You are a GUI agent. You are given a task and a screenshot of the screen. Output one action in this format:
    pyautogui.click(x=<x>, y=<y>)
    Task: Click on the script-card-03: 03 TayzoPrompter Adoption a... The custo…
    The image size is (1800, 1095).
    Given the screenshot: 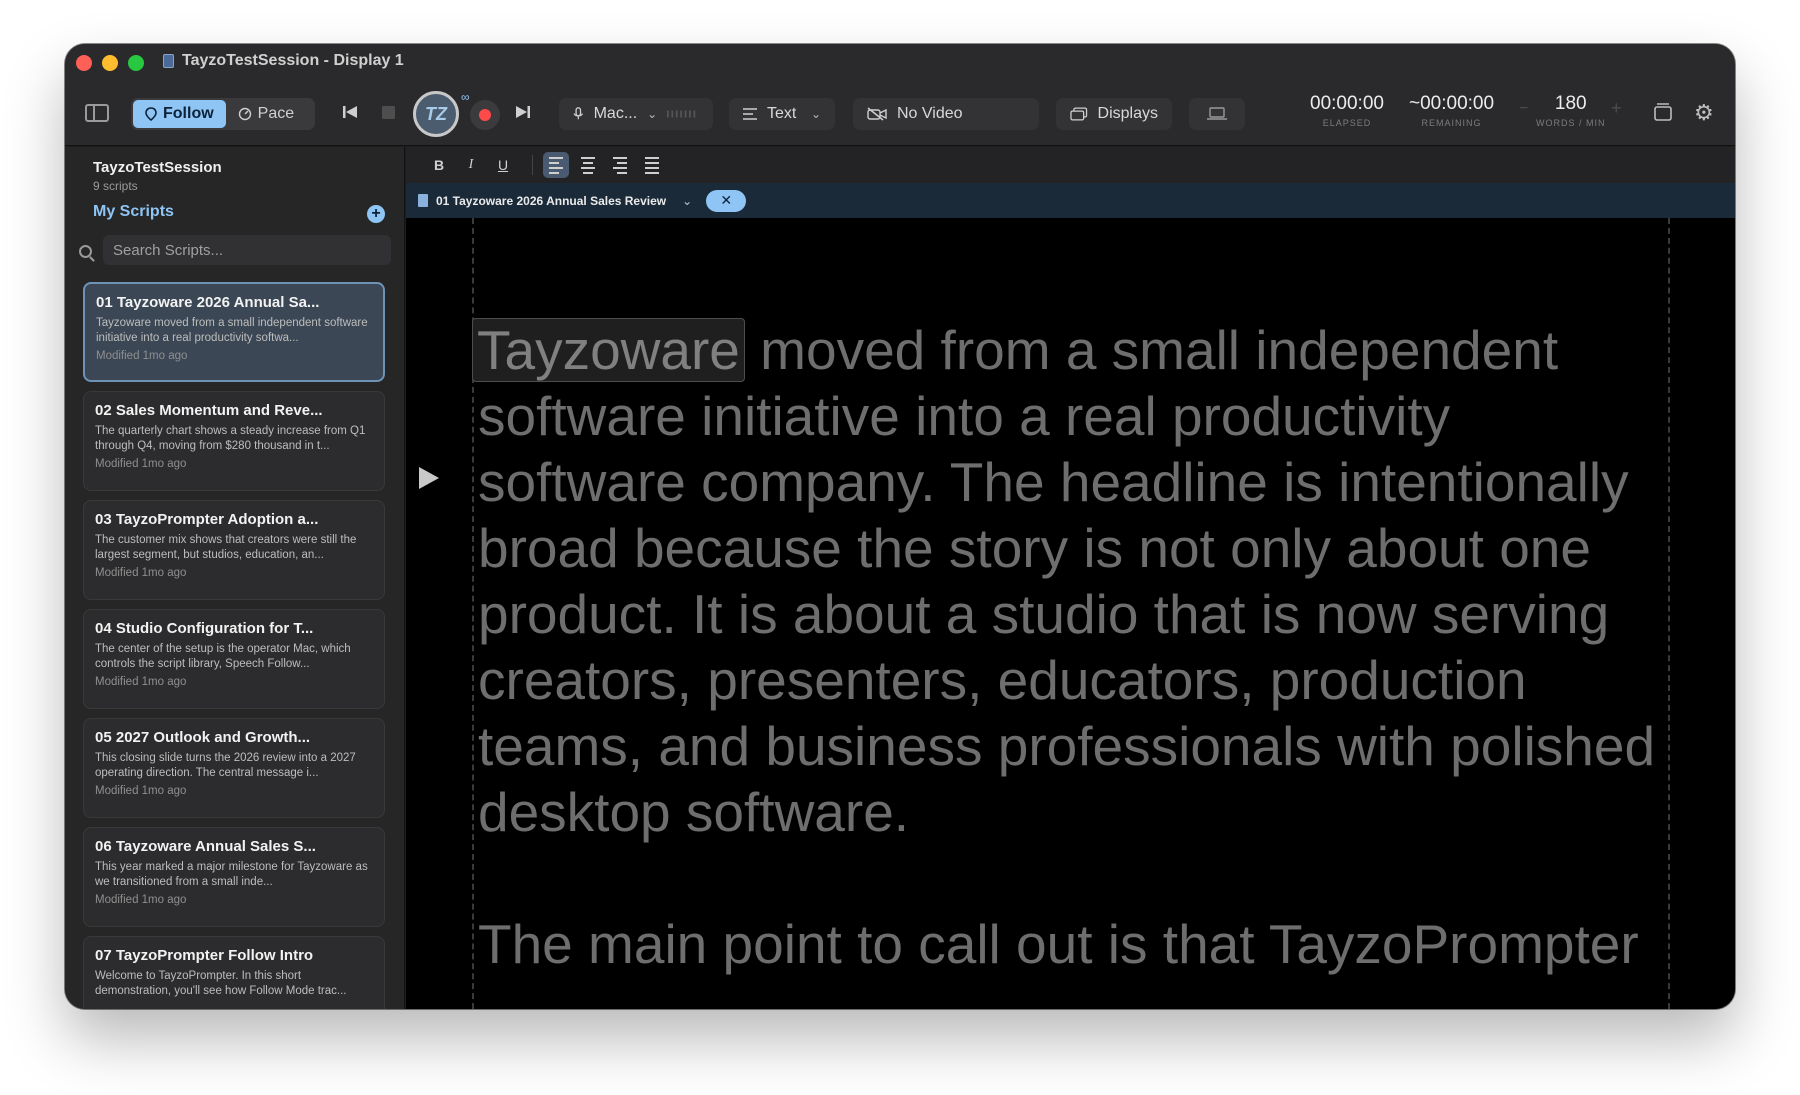 What is the action you would take?
    pyautogui.click(x=234, y=550)
    